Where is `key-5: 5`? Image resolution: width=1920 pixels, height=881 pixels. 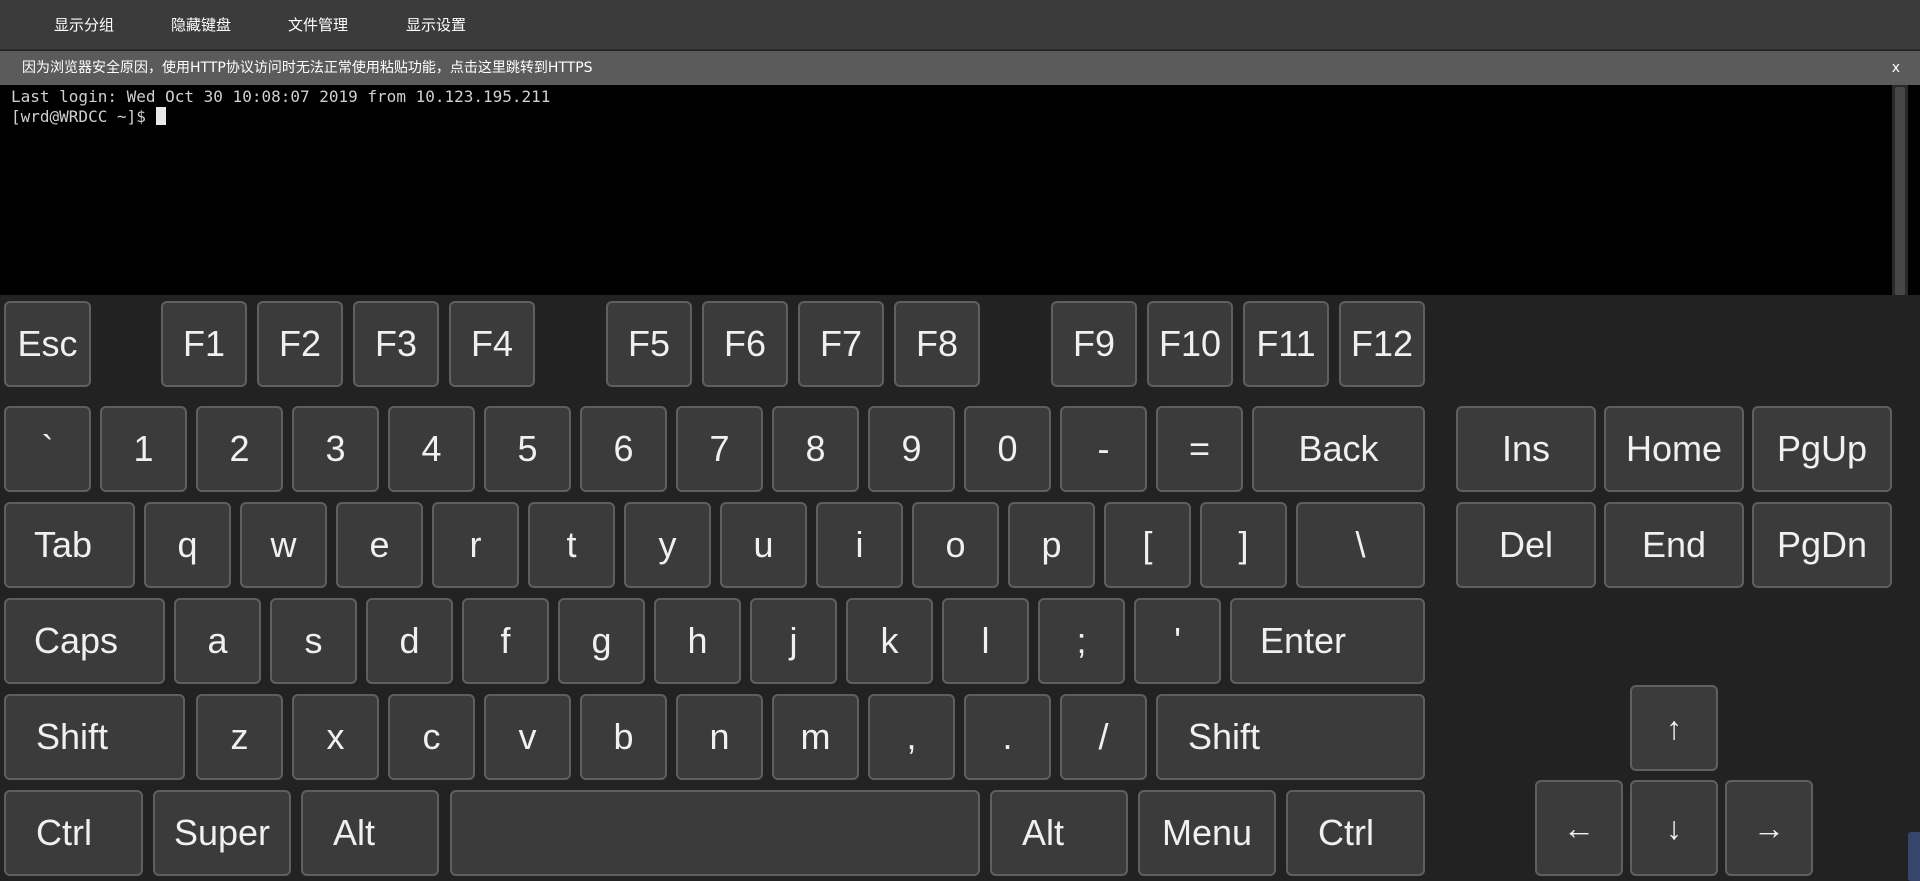
key-5: 5 is located at coordinates (527, 449).